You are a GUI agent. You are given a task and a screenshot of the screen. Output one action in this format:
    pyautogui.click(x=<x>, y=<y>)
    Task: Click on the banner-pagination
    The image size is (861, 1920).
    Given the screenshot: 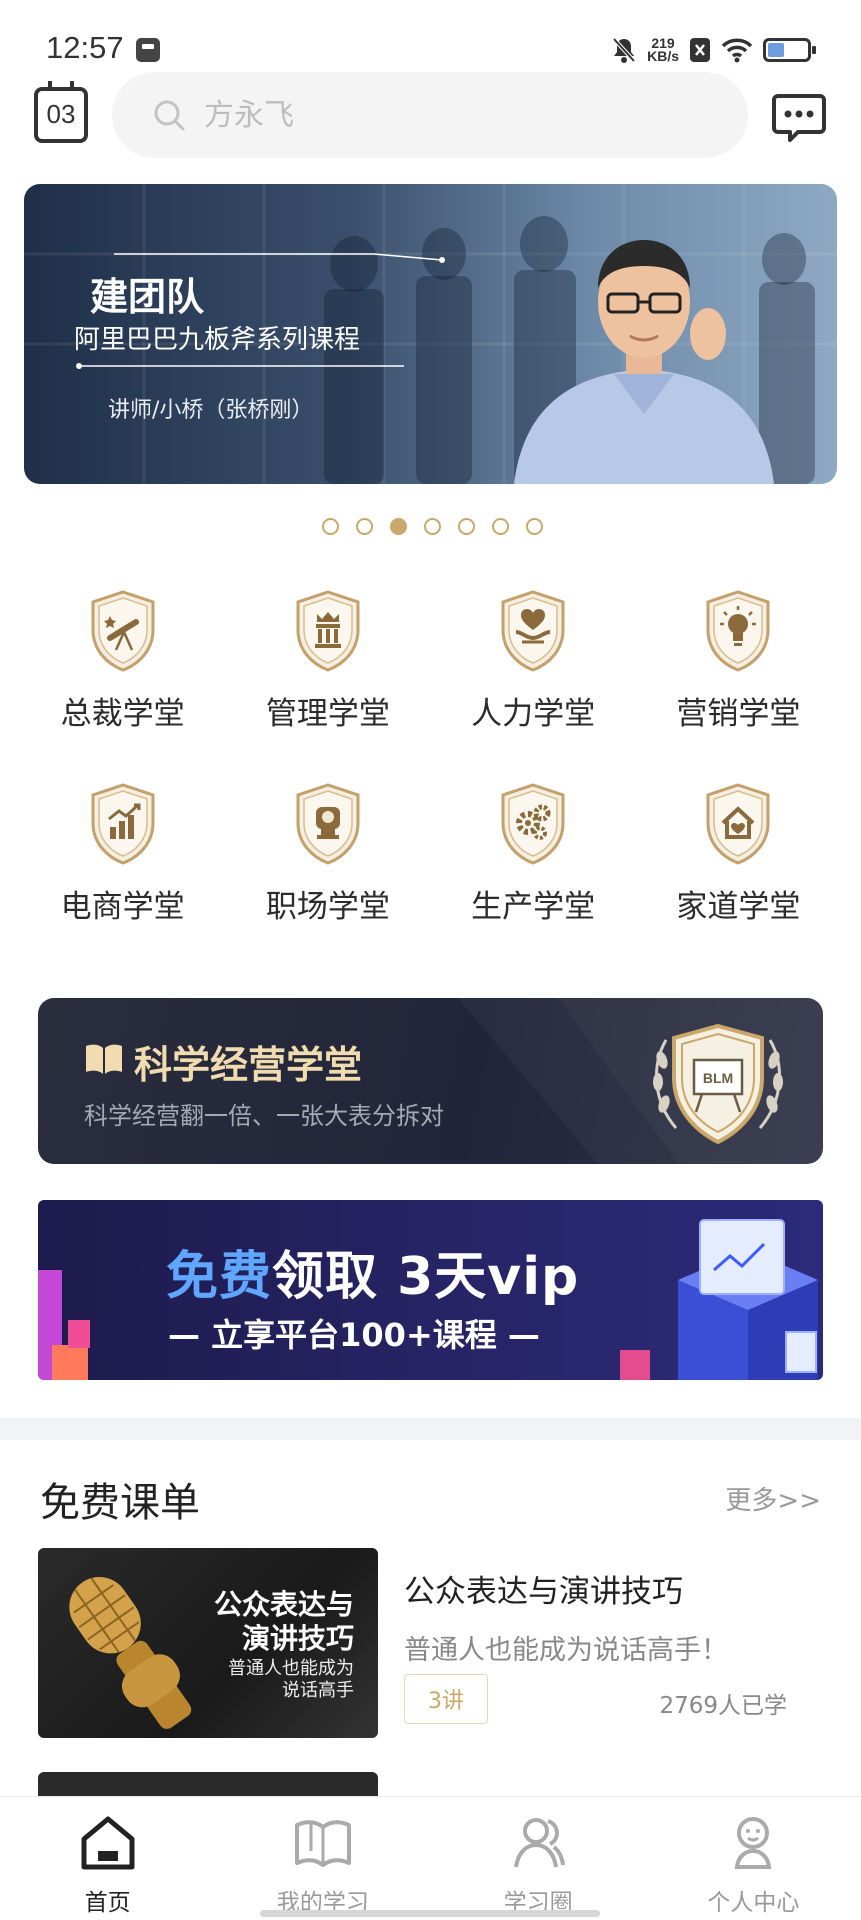 What is the action you would take?
    pyautogui.click(x=432, y=526)
    